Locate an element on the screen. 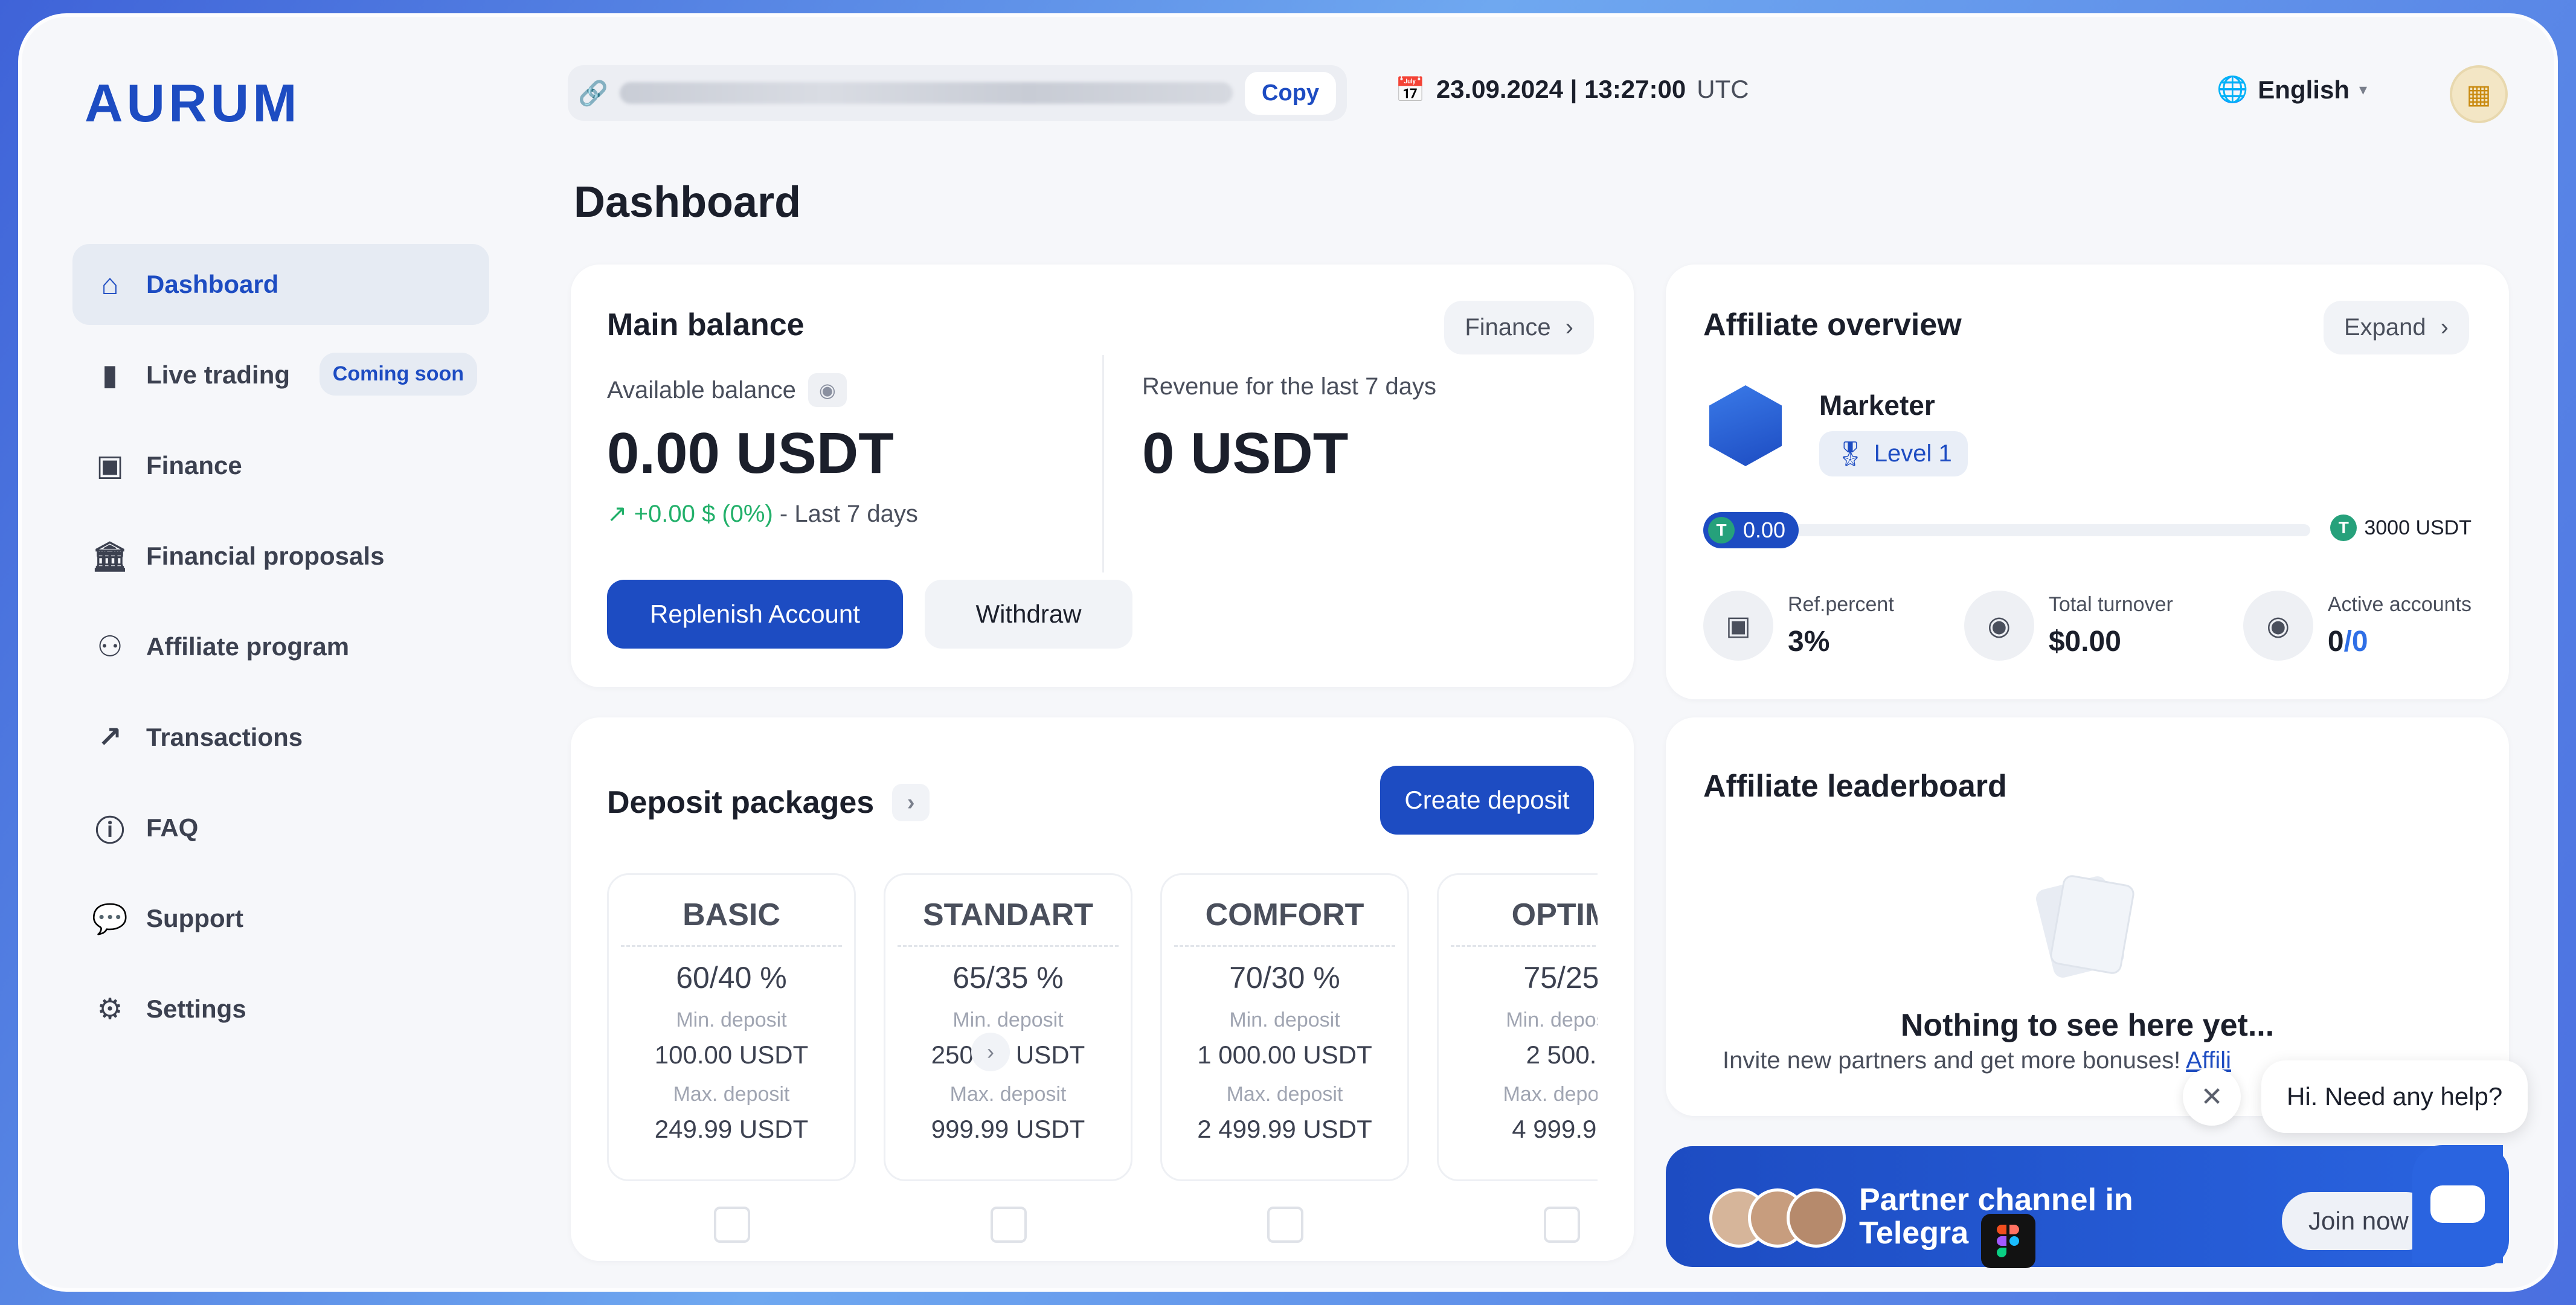 This screenshot has height=1305, width=2576. close-chat-button: ✕ is located at coordinates (2212, 1097).